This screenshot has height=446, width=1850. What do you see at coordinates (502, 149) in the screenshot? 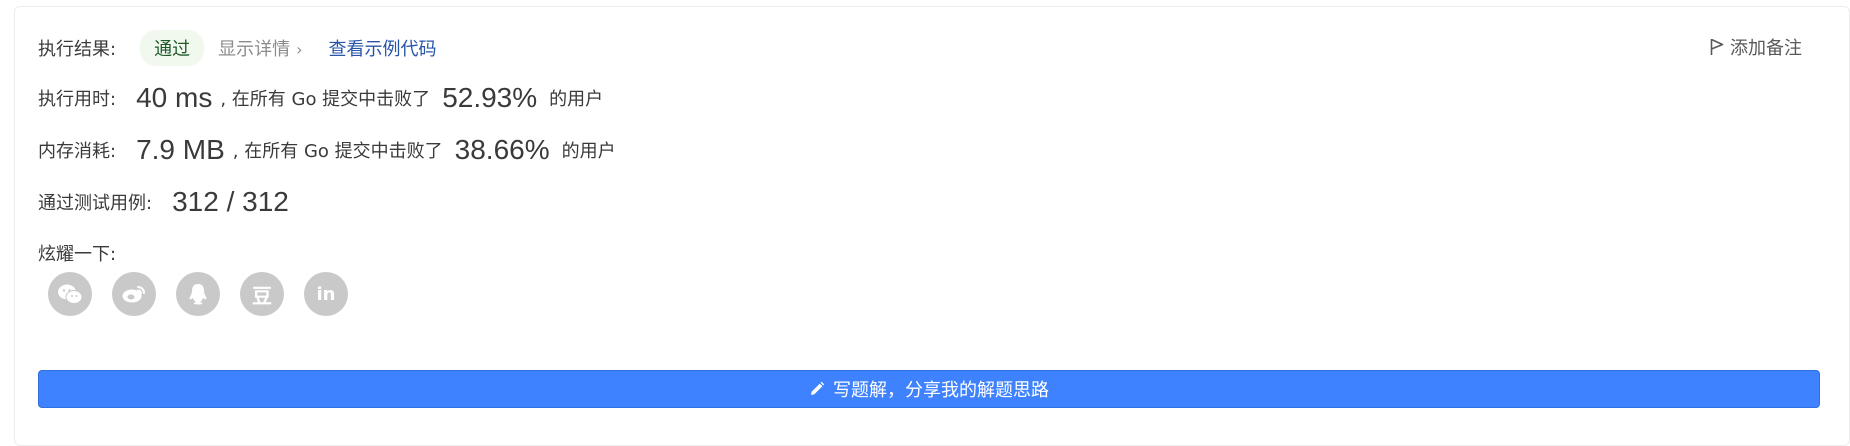
I see `memory-percent: 38.66%` at bounding box center [502, 149].